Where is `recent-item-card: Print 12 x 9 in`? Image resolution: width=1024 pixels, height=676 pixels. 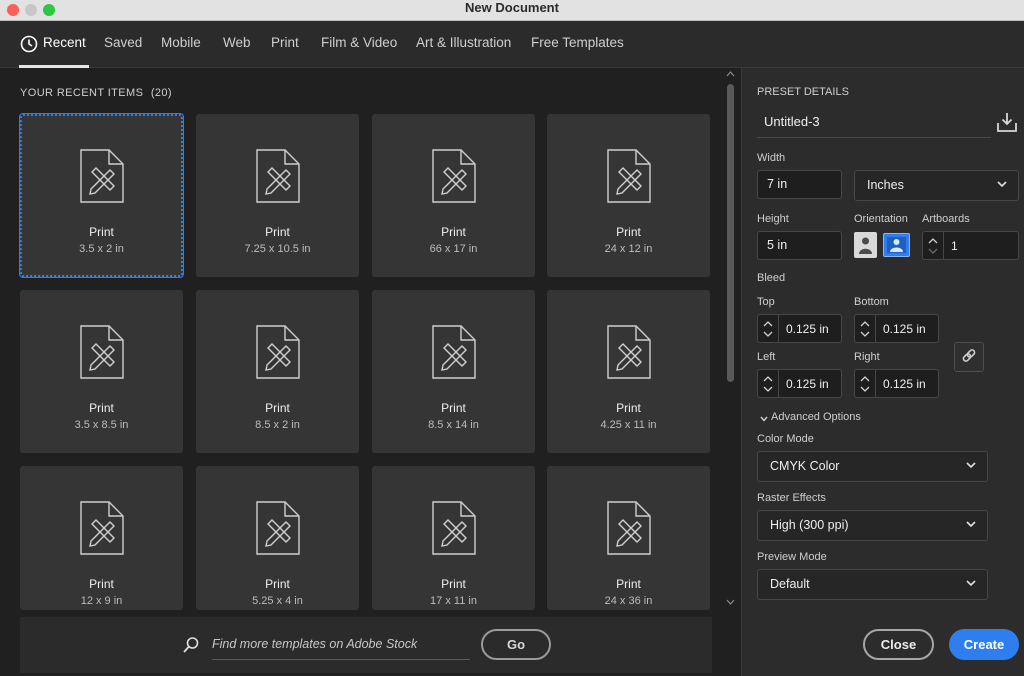 recent-item-card: Print 12 x 9 in is located at coordinates (101, 538).